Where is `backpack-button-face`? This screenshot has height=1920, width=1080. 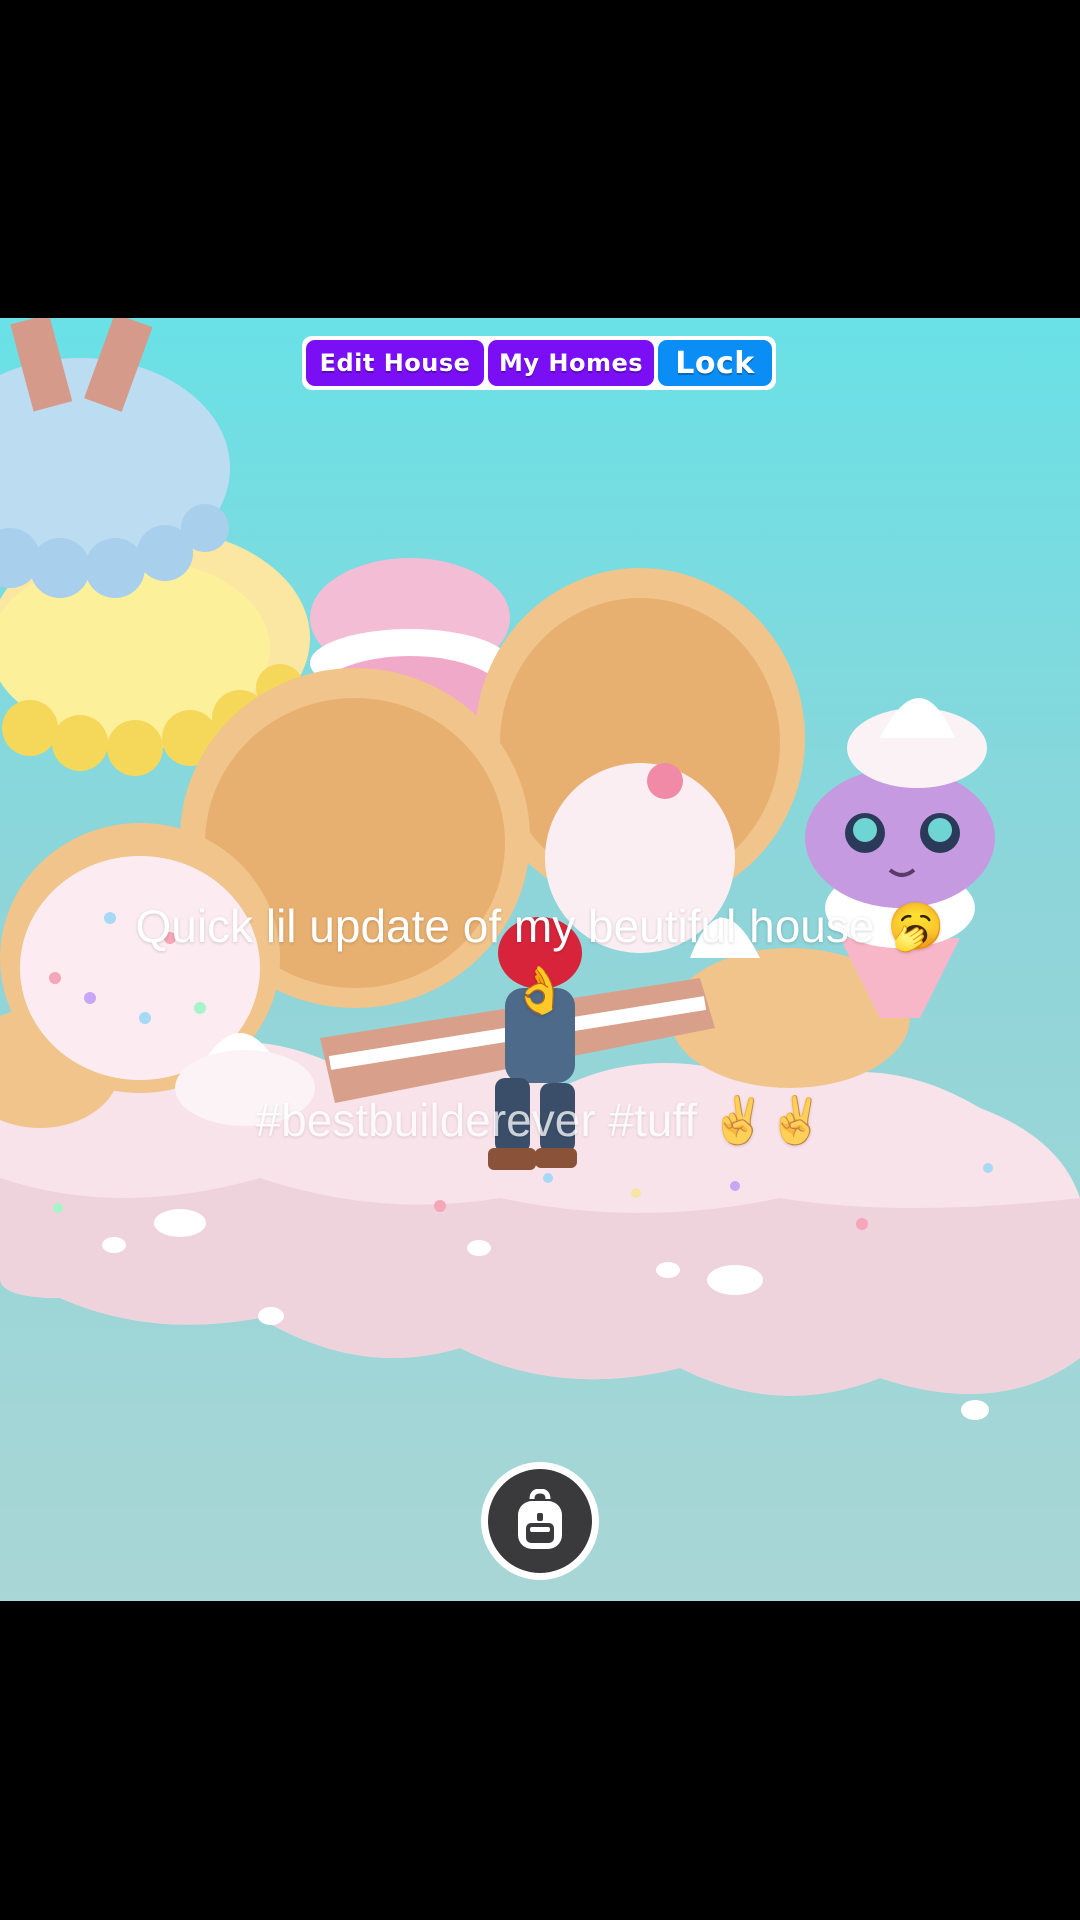
backpack-button-face is located at coordinates (540, 1521).